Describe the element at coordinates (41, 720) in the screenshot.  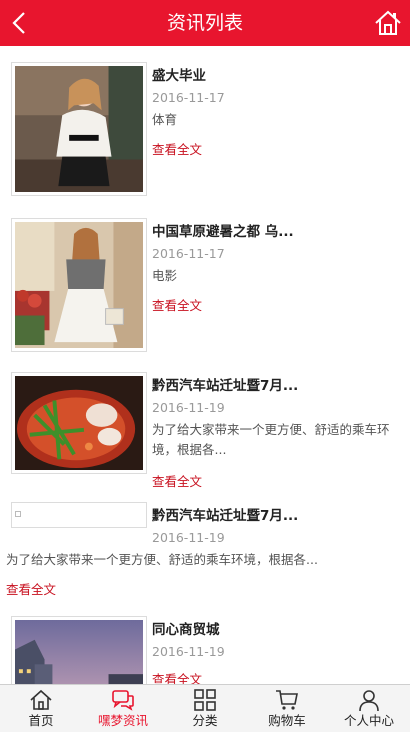
I see `tab-label: 首页` at that location.